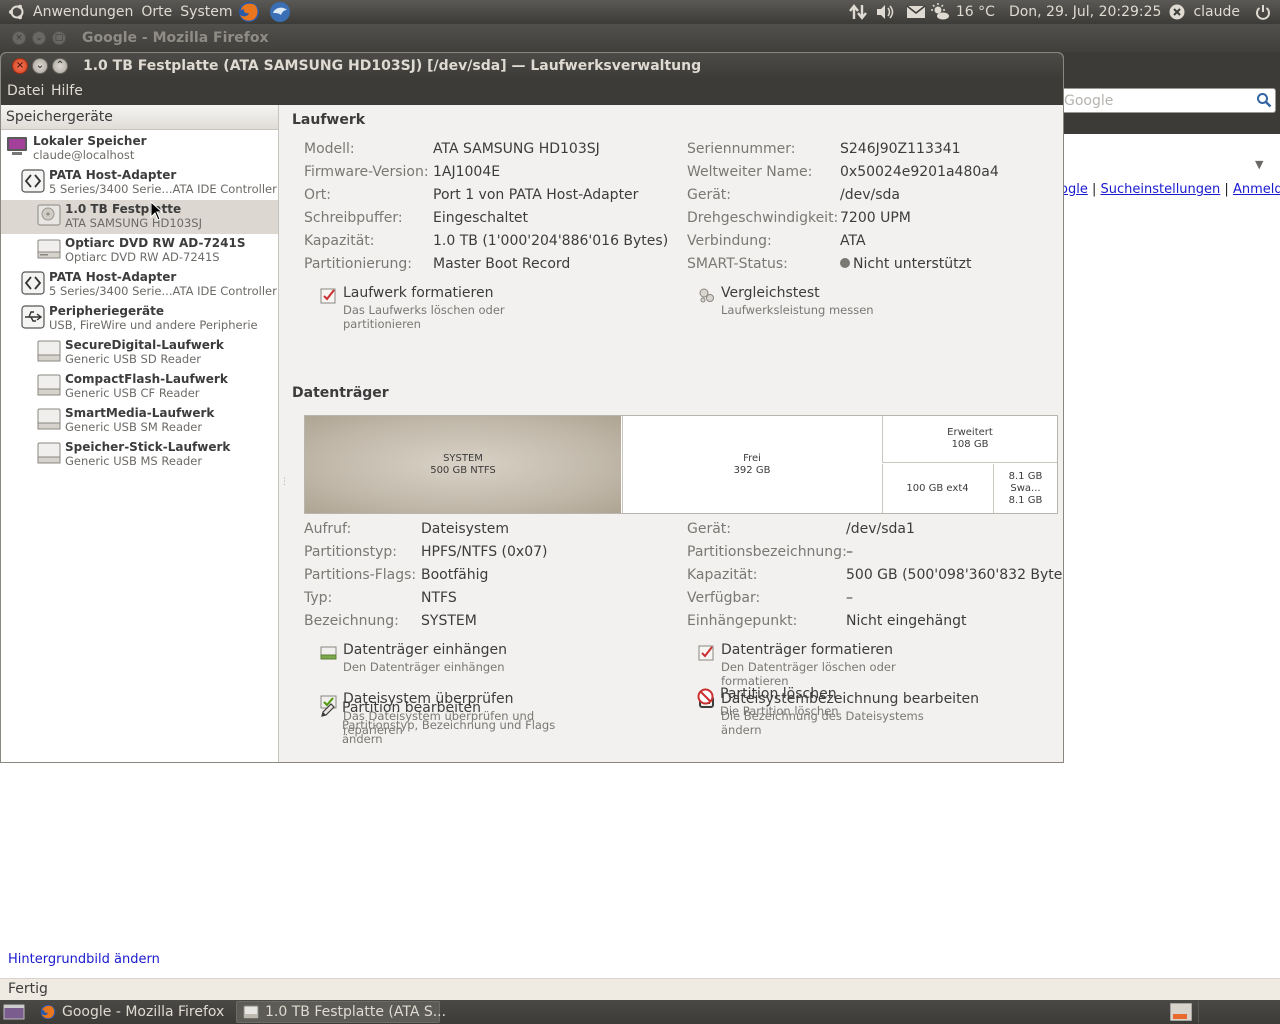  I want to click on minimize-button: ⌄, so click(40, 66).